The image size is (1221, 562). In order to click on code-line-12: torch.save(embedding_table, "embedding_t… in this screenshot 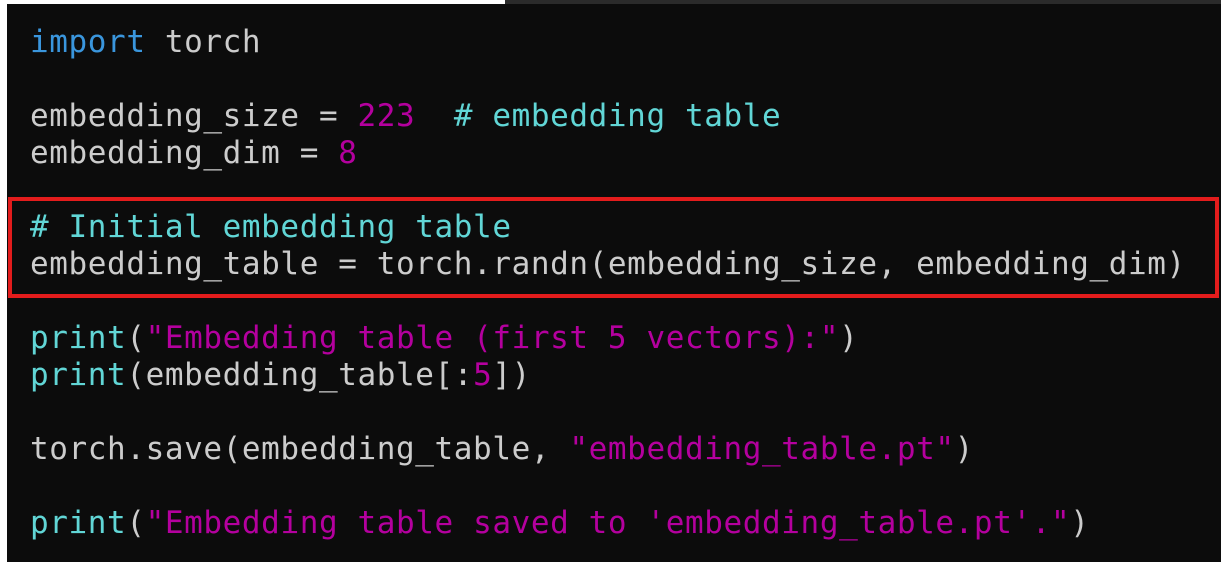, I will do `click(608, 449)`.